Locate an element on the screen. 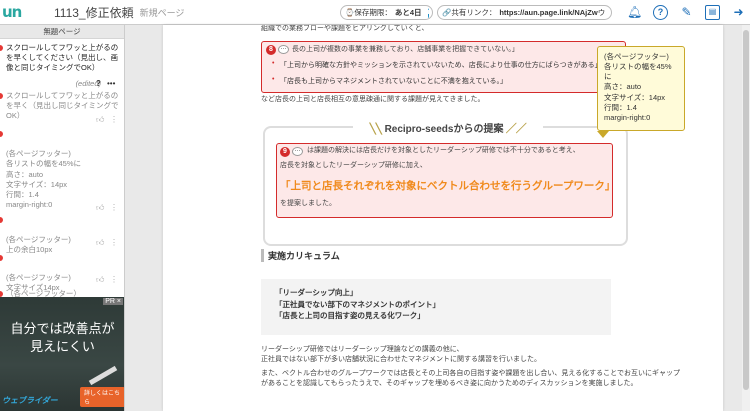 The width and height of the screenshot is (750, 411). body-text: 正社員ではない部下が多い店舗状況に合わせたマネジメントに関する講習を行いました。 is located at coordinates (401, 359).